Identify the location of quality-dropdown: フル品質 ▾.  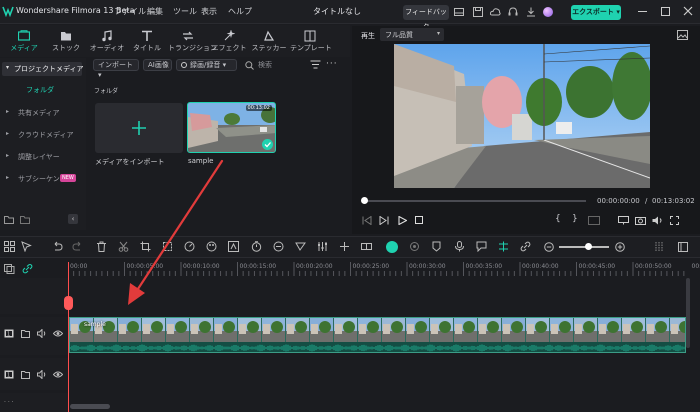
(412, 34).